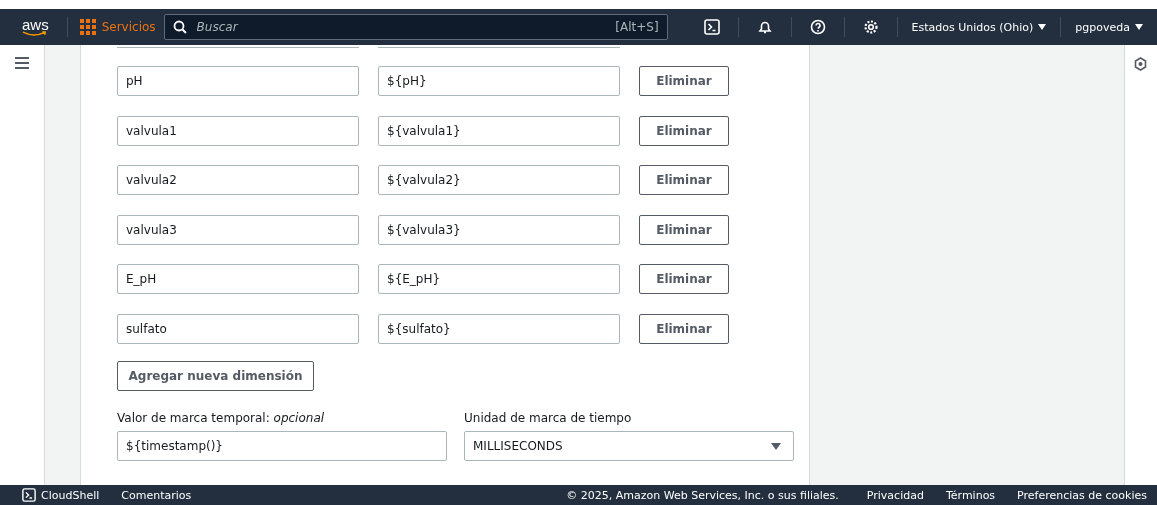 Image resolution: width=1157 pixels, height=505 pixels. Describe the element at coordinates (61, 495) in the screenshot. I see `cloudshell-button: CloudShell` at that location.